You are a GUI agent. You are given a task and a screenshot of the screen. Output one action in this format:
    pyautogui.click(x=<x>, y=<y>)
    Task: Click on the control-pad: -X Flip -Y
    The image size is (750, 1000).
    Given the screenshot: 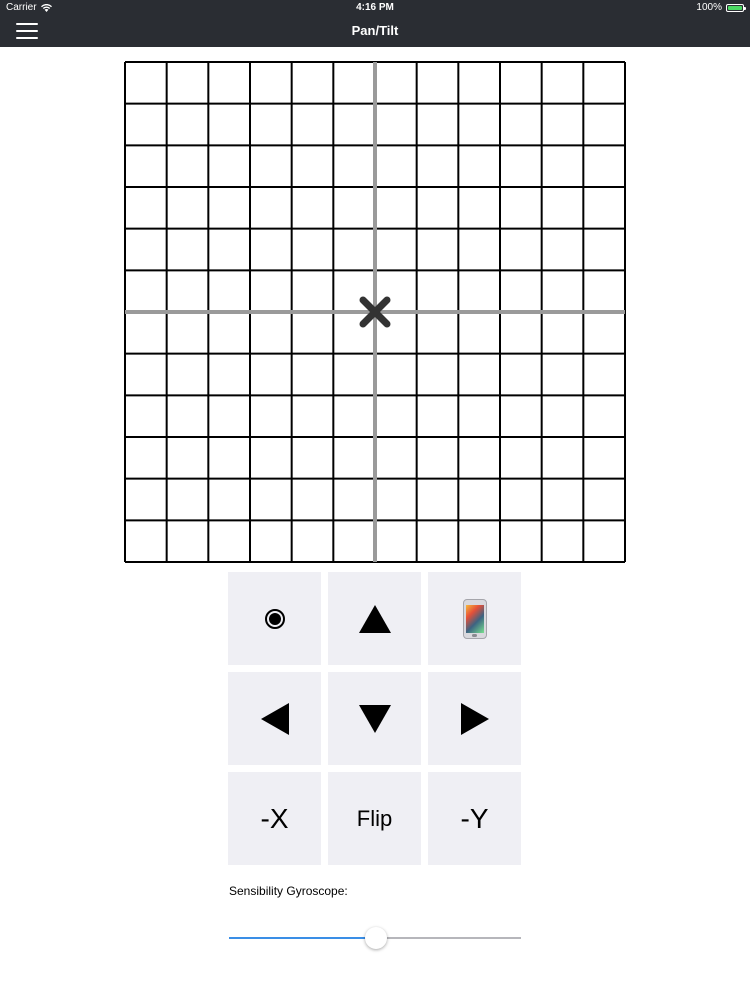 What is the action you would take?
    pyautogui.click(x=375, y=719)
    